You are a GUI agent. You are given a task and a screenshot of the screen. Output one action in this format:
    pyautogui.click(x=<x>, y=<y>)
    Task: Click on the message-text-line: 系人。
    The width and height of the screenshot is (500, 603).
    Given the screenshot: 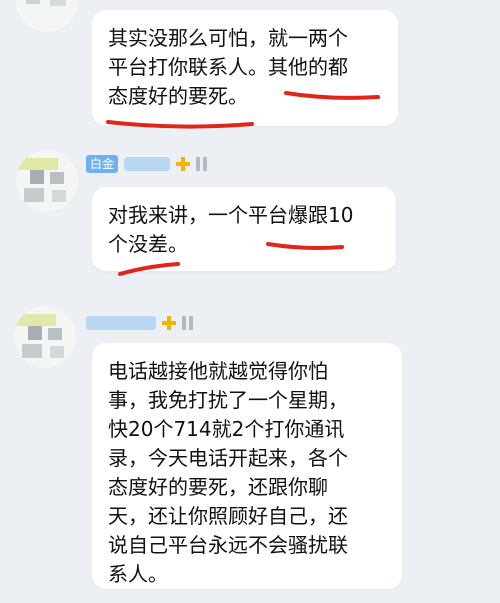 What is the action you would take?
    pyautogui.click(x=138, y=574)
    